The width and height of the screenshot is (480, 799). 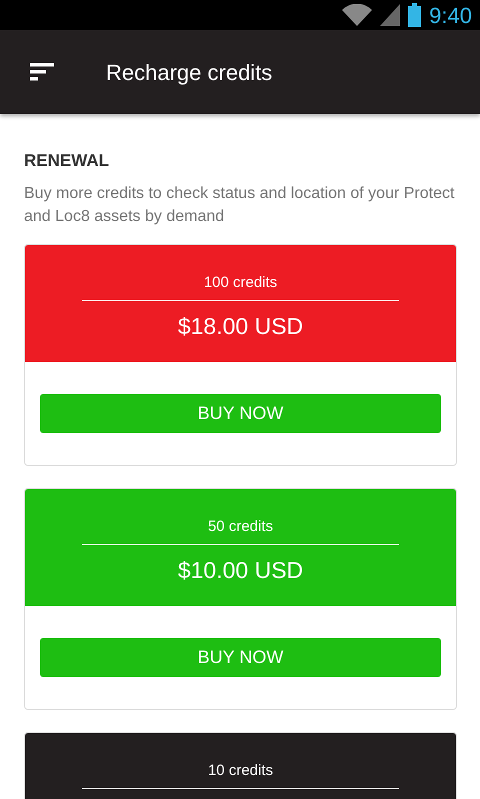 I want to click on screen-title: Recharge credits, so click(x=189, y=72).